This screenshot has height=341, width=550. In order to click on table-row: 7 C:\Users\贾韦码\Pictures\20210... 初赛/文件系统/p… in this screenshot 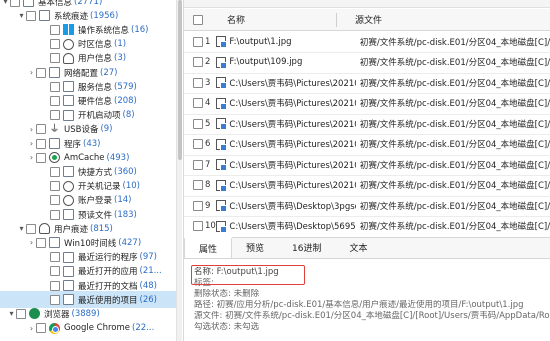, I will do `click(367, 165)`.